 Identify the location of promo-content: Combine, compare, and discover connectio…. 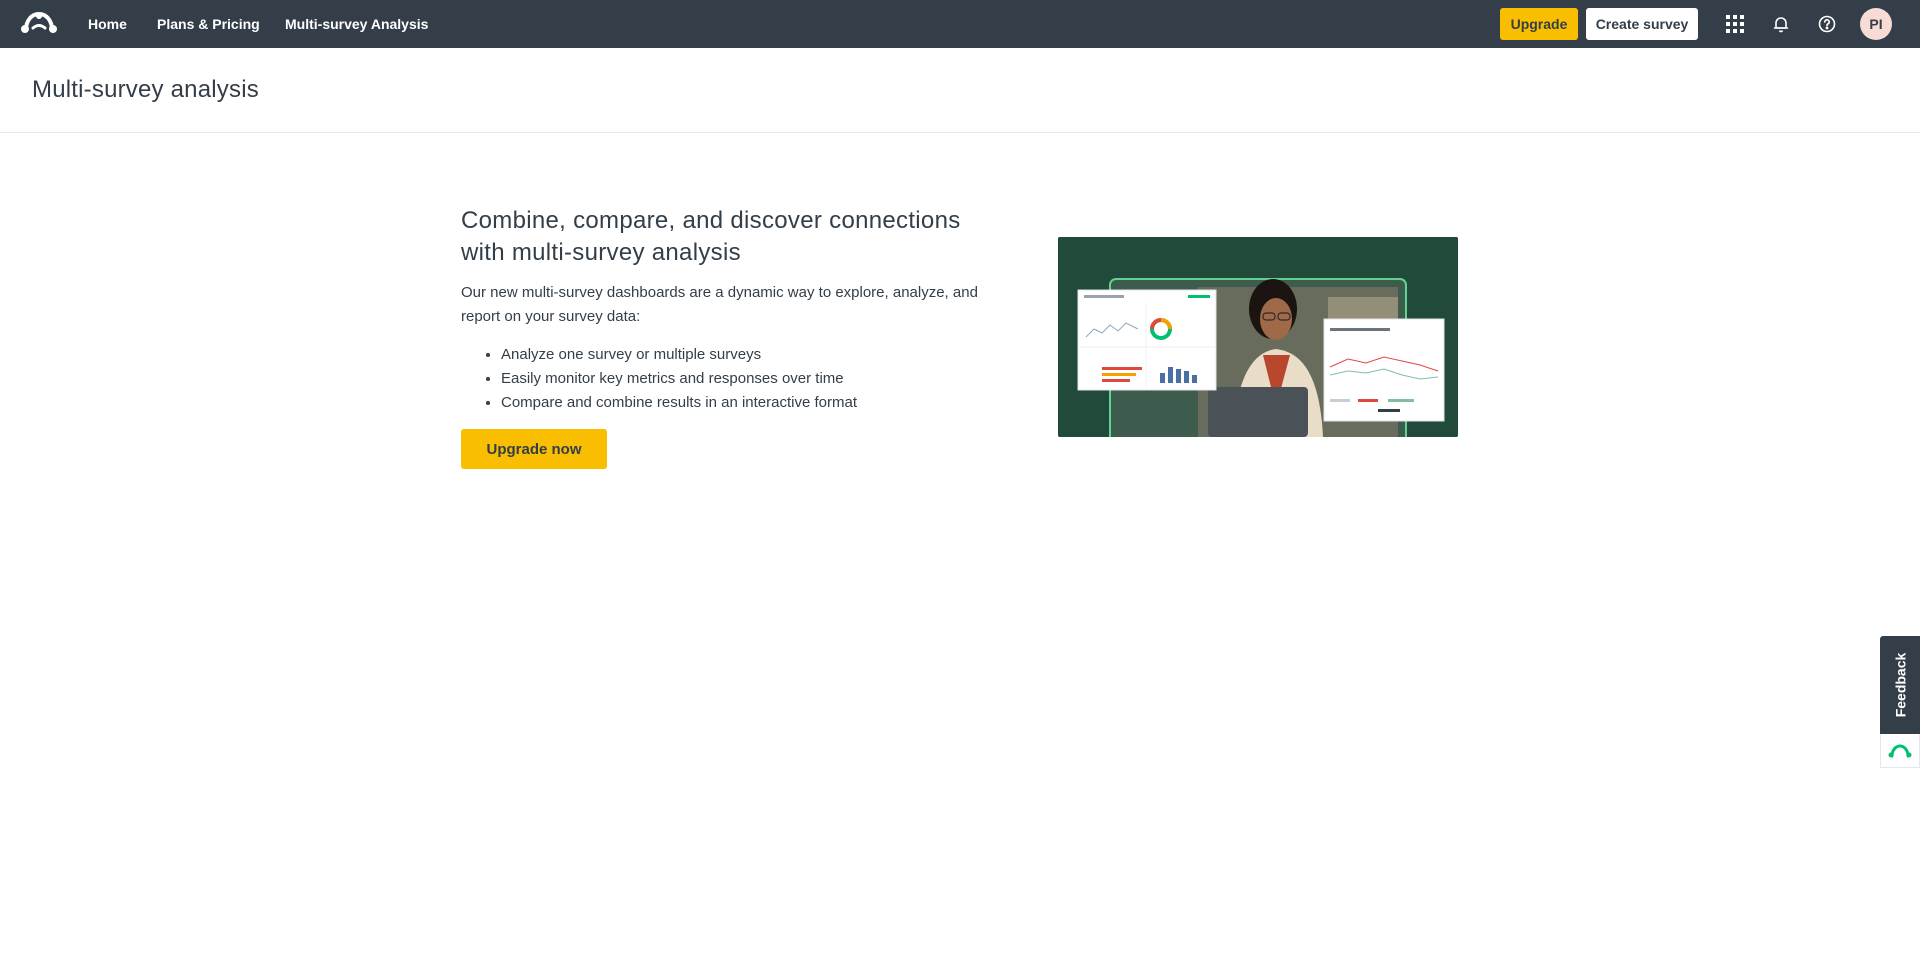
(731, 337).